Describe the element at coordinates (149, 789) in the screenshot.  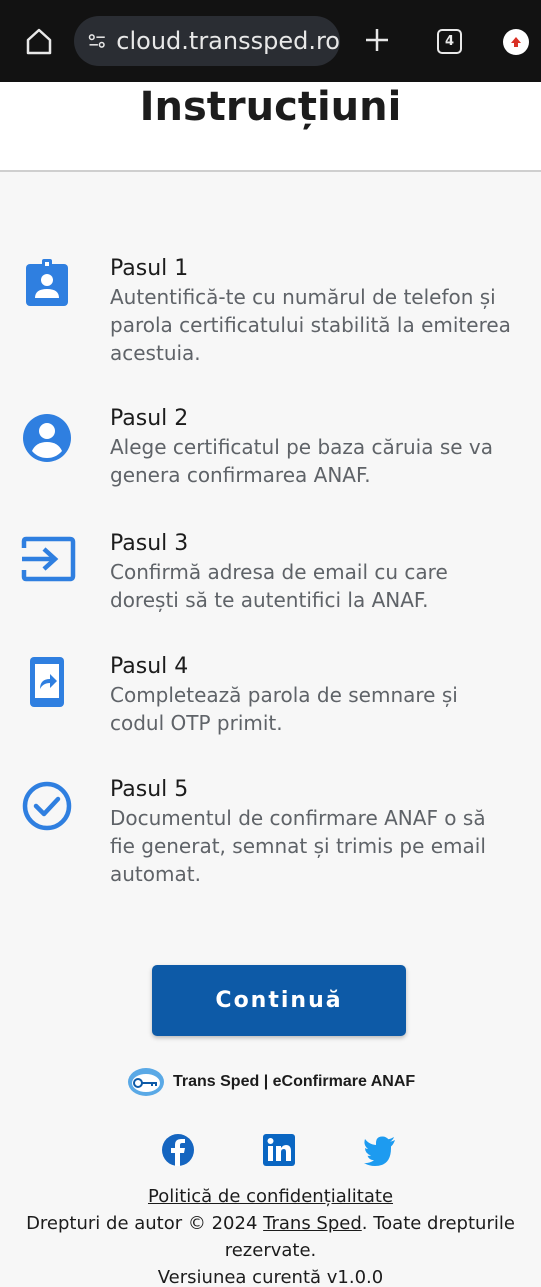
I see `step-title: Pasul 5` at that location.